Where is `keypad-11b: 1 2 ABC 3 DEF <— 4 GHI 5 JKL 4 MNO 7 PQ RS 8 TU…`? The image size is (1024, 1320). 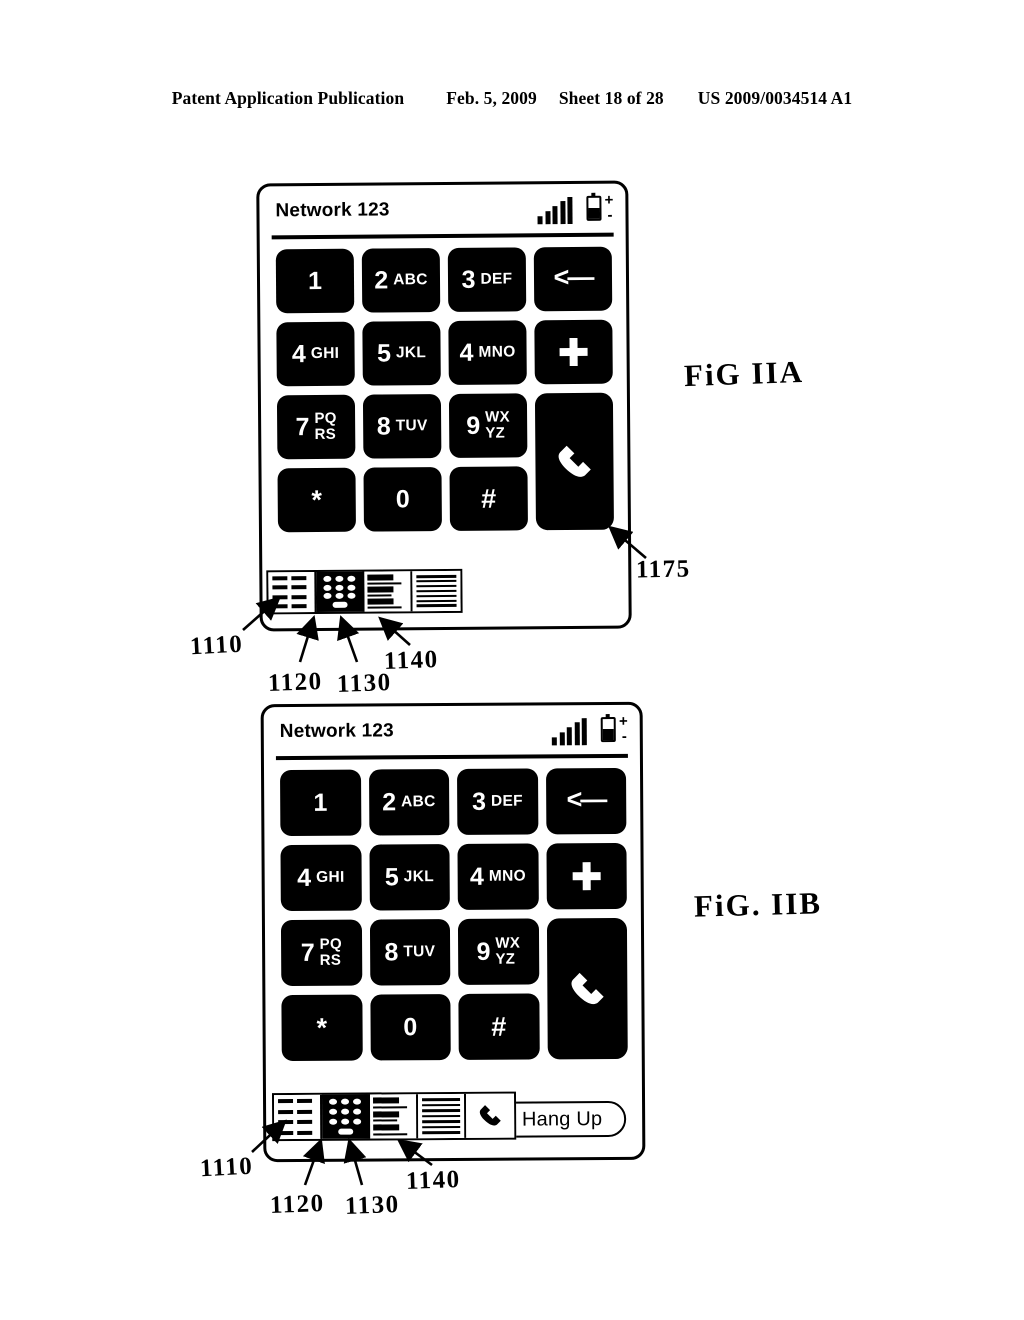
keypad-11b: 1 2 ABC 3 DEF <— 4 GHI 5 JKL 4 MNO 7 PQ RS 8 TU… is located at coordinates (454, 914).